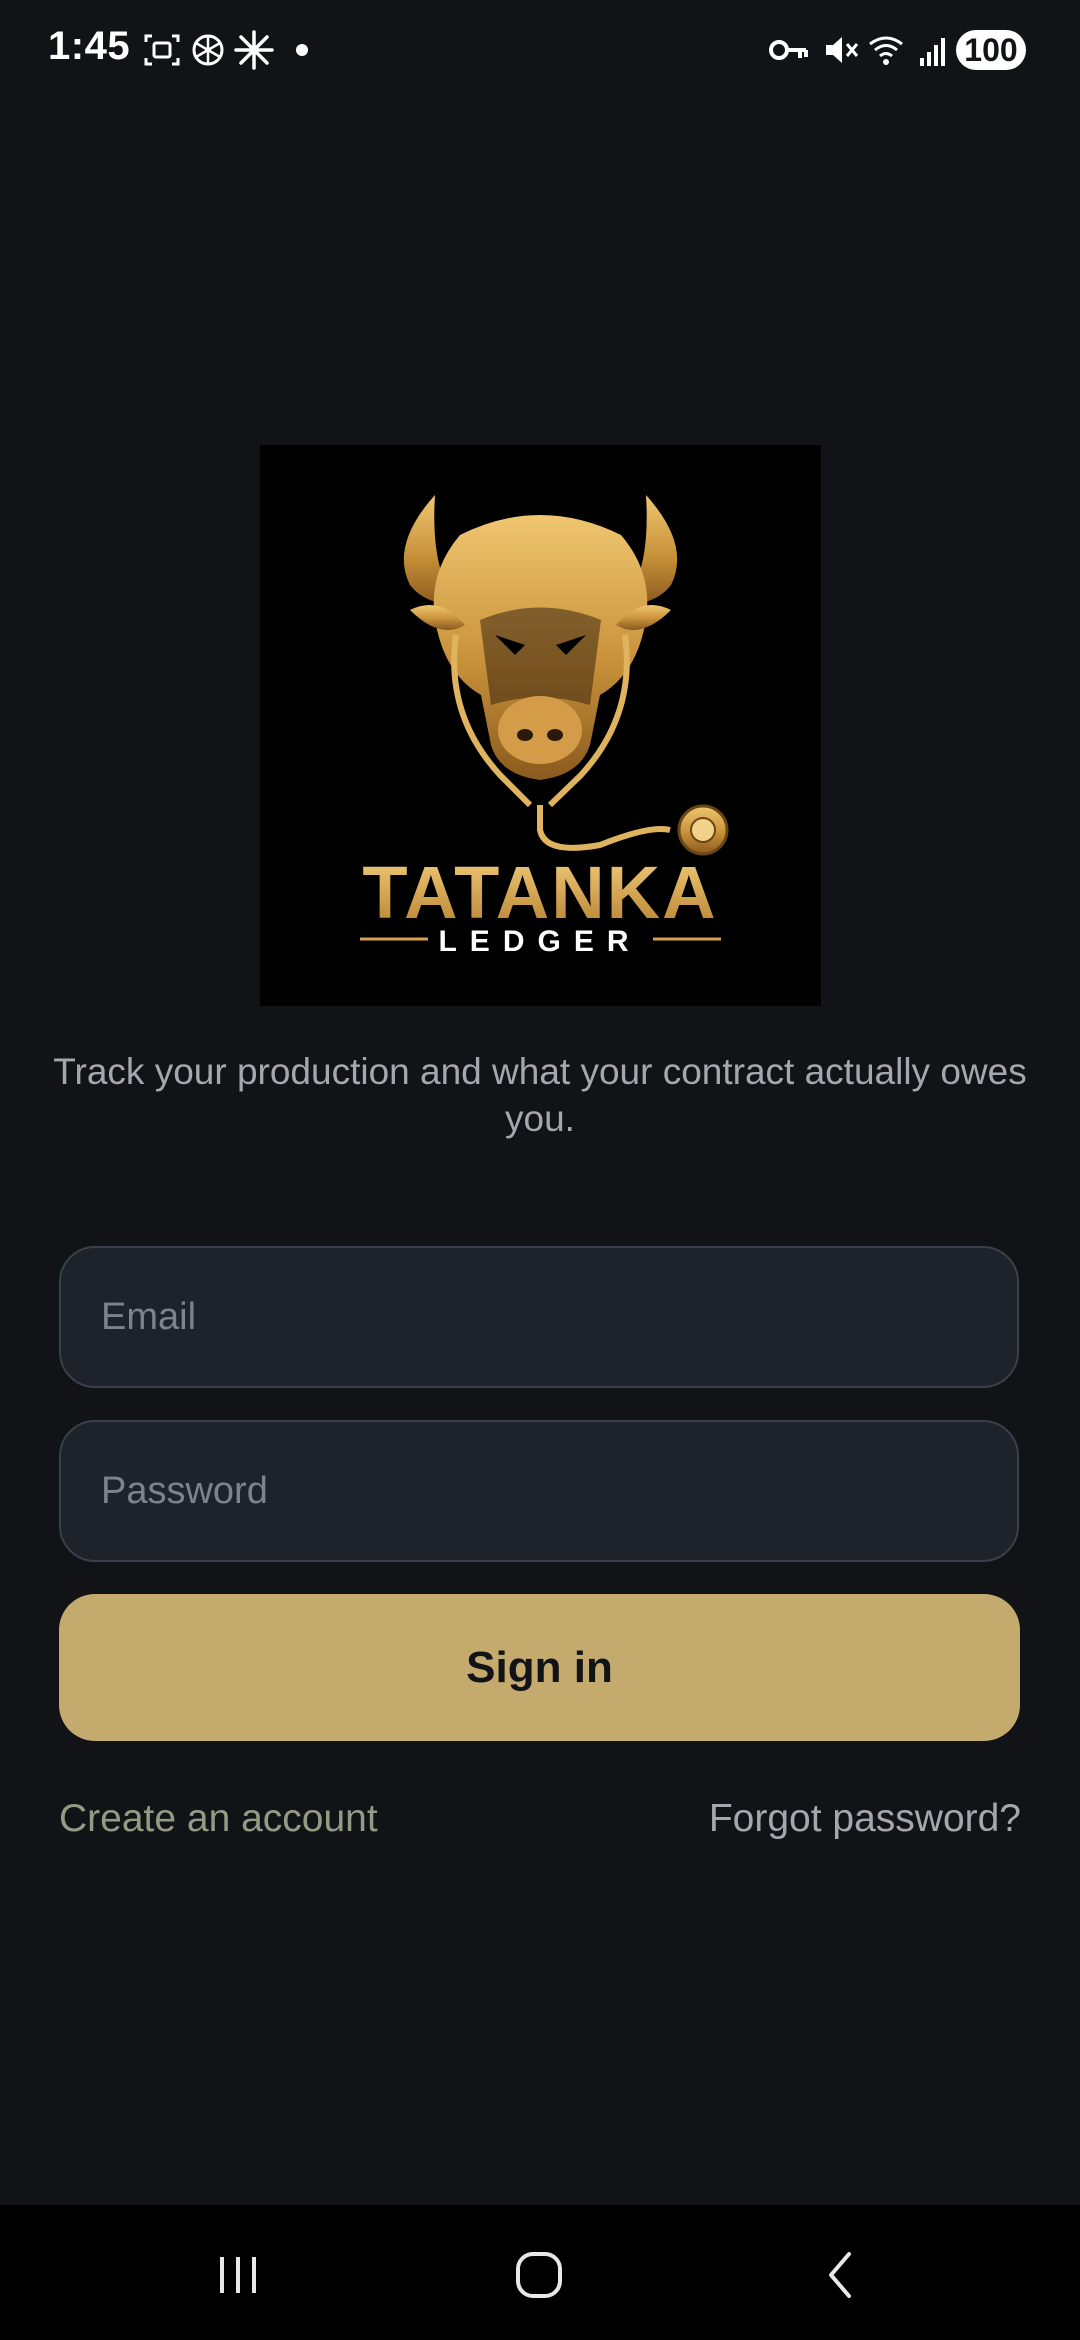  Describe the element at coordinates (886, 50) in the screenshot. I see `wifi-icon` at that location.